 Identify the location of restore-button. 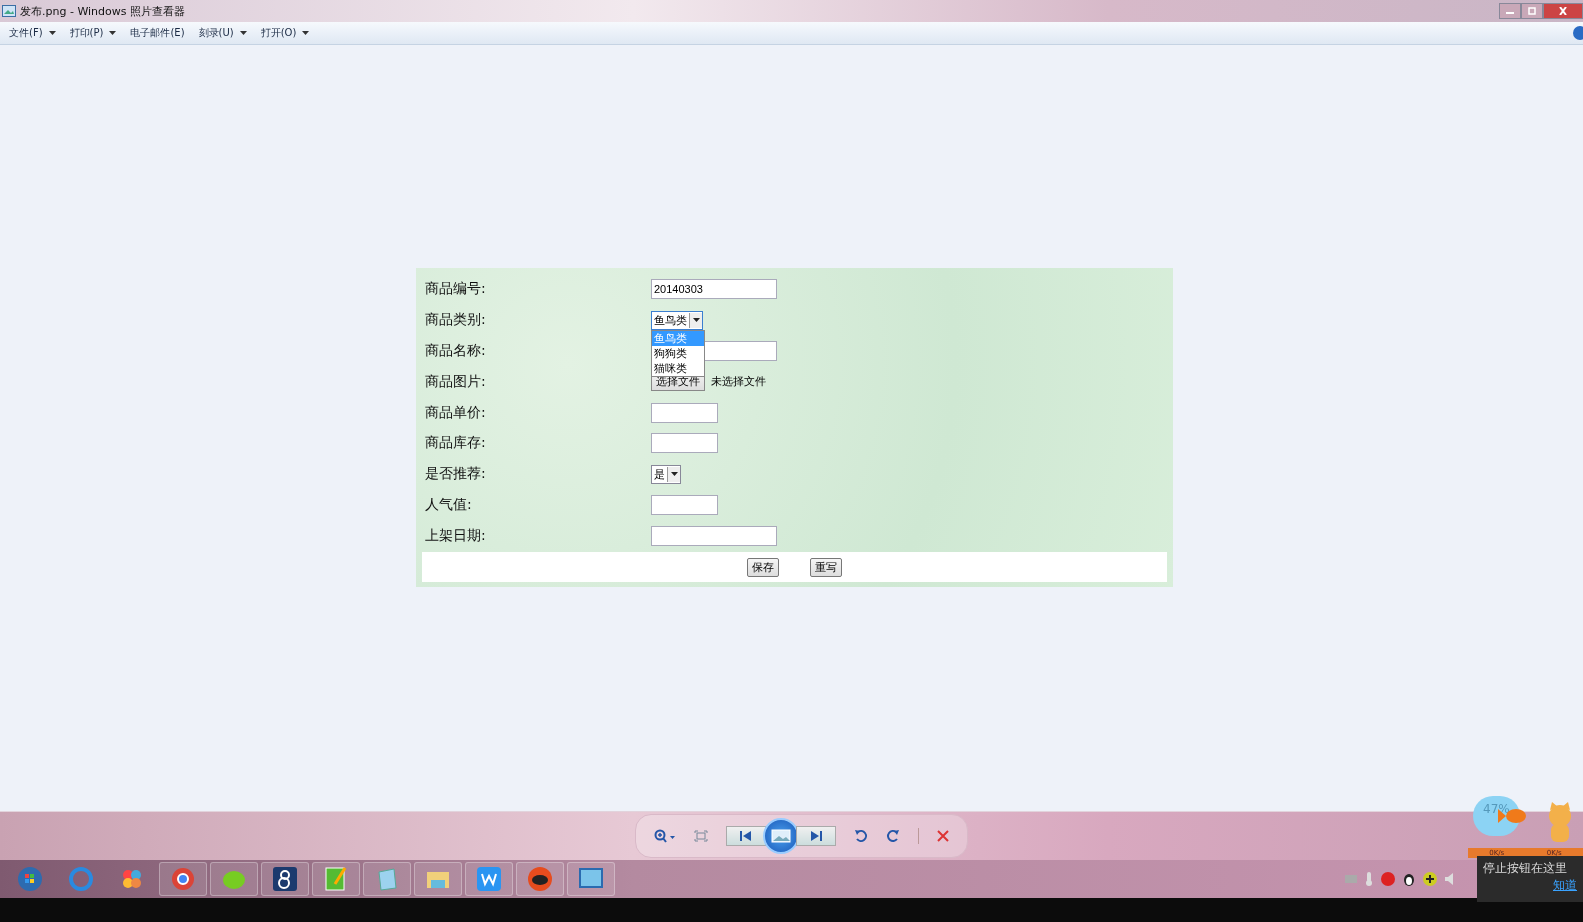
(1532, 11).